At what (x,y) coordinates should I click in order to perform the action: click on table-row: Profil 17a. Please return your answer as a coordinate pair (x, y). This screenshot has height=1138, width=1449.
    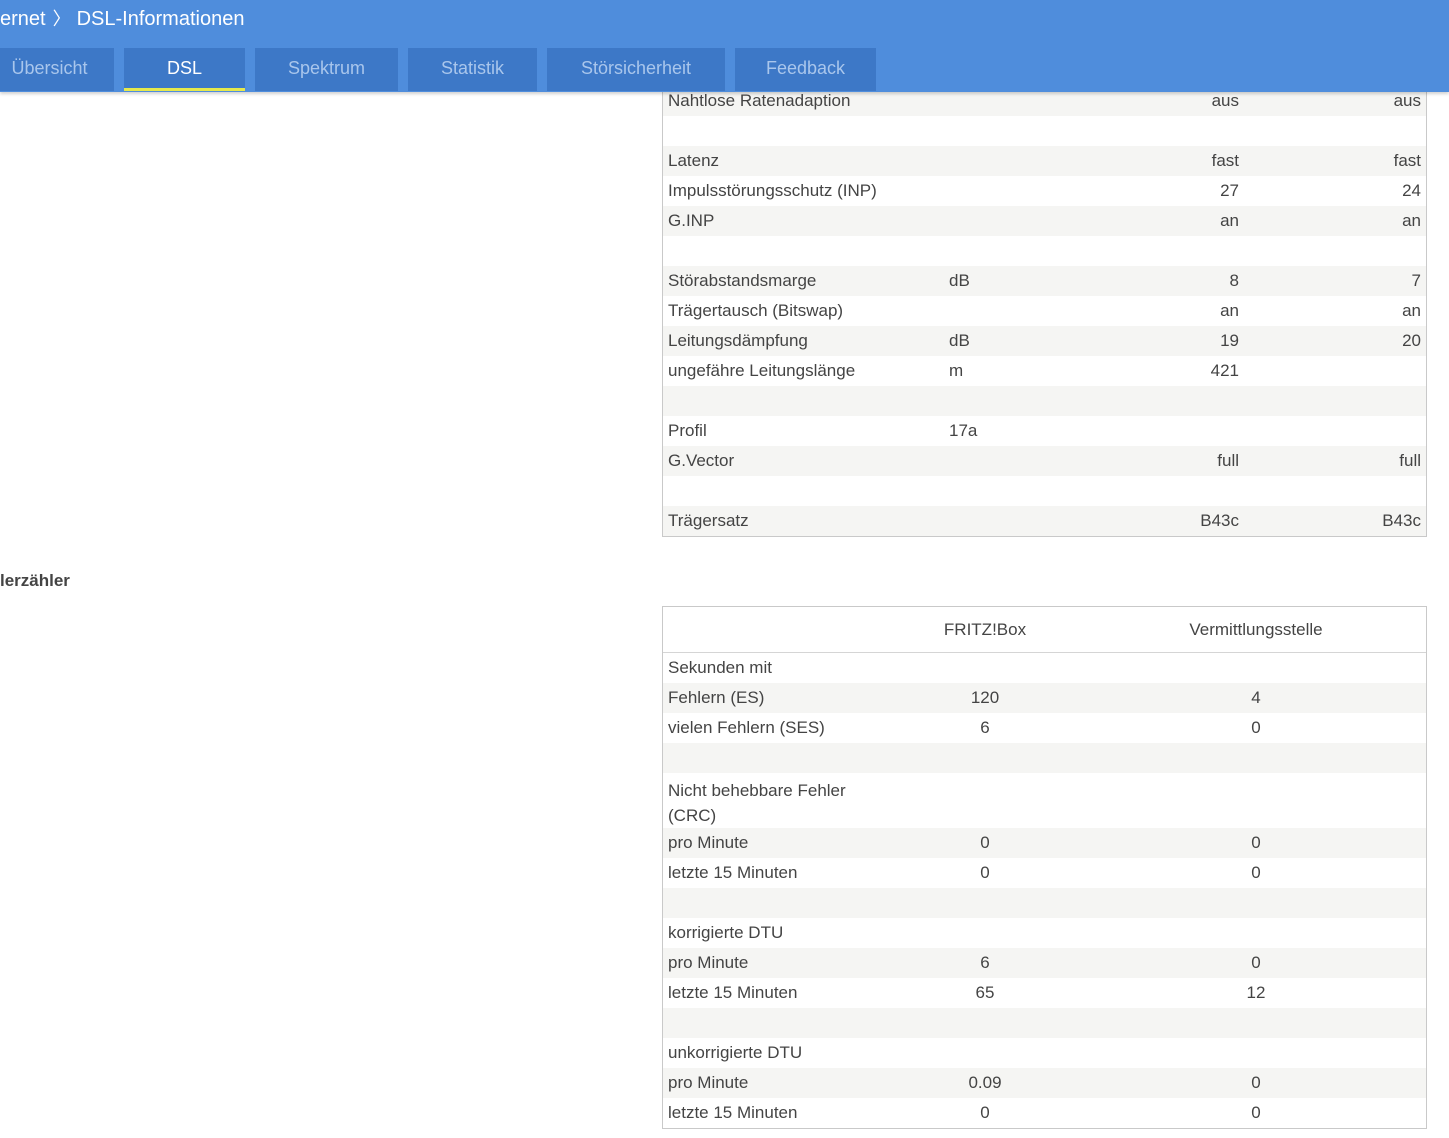
    Looking at the image, I should click on (1044, 431).